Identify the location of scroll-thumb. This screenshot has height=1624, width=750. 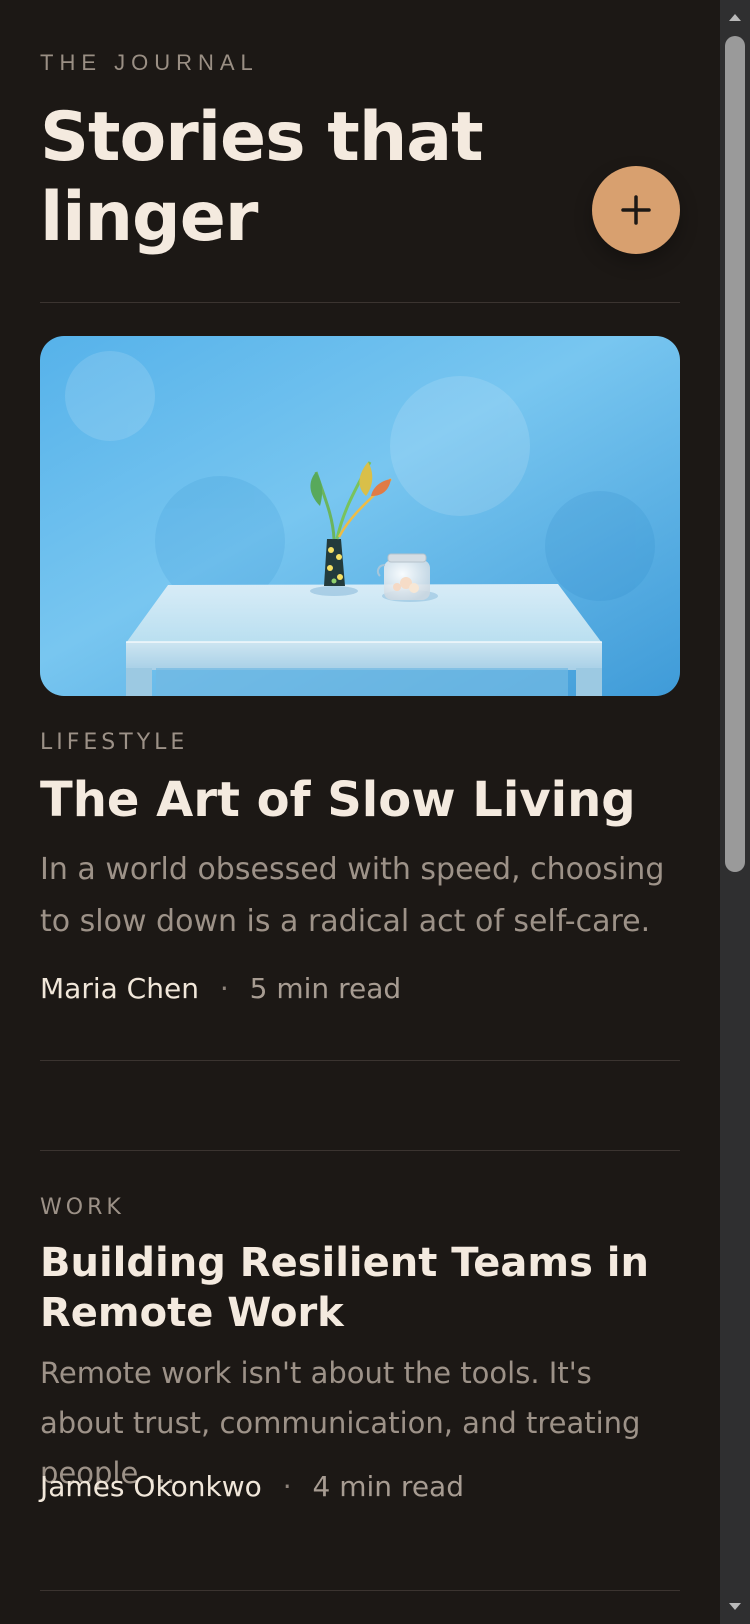
(735, 454).